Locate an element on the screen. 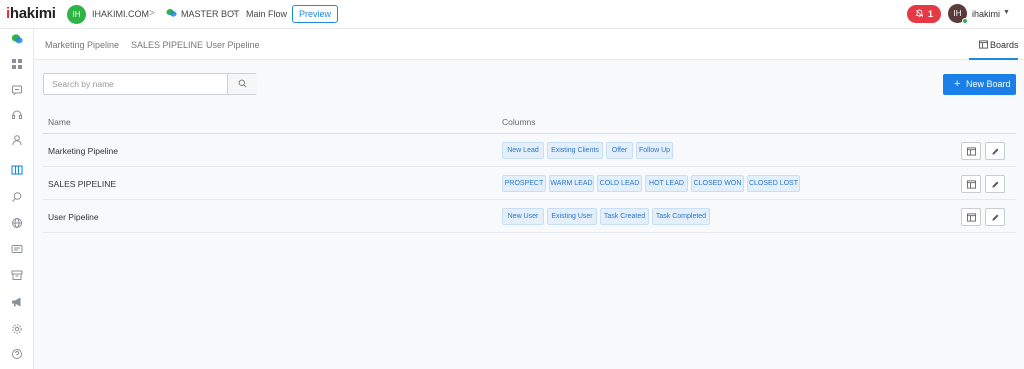 The width and height of the screenshot is (1024, 369). search-chat-icon is located at coordinates (17, 197).